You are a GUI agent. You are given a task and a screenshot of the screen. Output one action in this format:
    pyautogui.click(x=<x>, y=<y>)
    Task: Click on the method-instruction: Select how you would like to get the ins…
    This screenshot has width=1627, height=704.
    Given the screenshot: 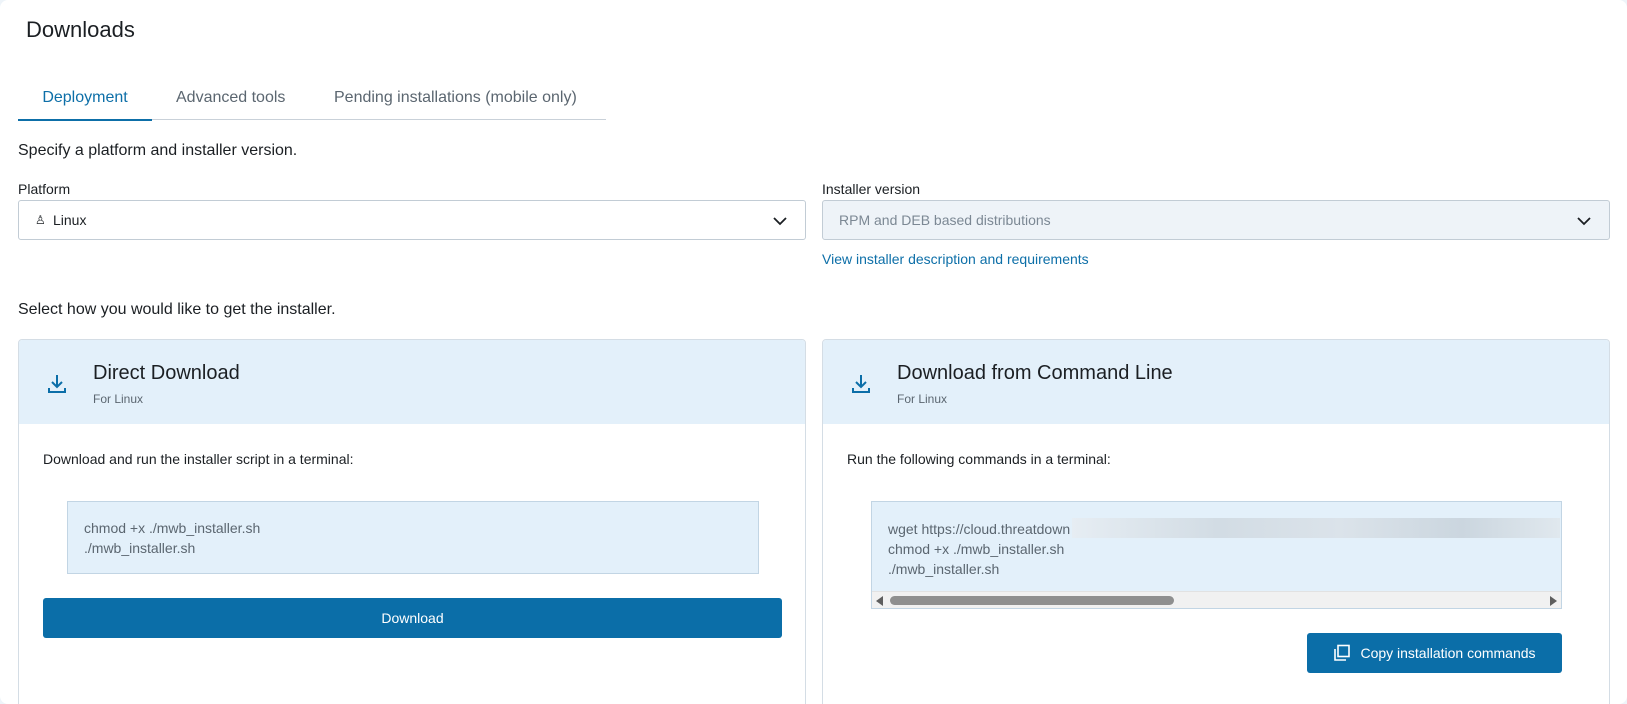 What is the action you would take?
    pyautogui.click(x=177, y=309)
    